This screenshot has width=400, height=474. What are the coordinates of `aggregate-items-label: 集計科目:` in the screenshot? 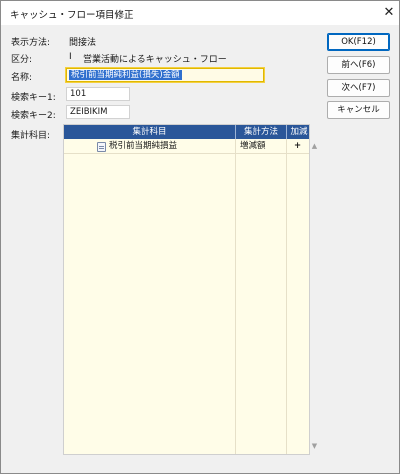 It's located at (31, 136).